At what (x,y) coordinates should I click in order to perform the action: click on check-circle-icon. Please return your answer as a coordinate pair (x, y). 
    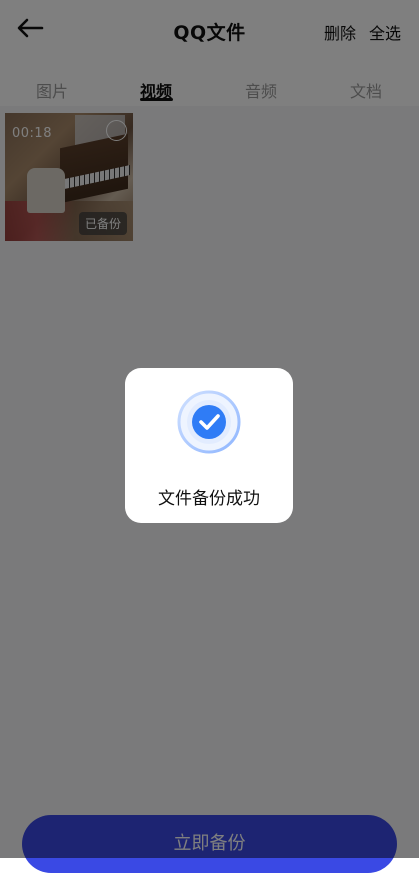
    Looking at the image, I should click on (209, 422).